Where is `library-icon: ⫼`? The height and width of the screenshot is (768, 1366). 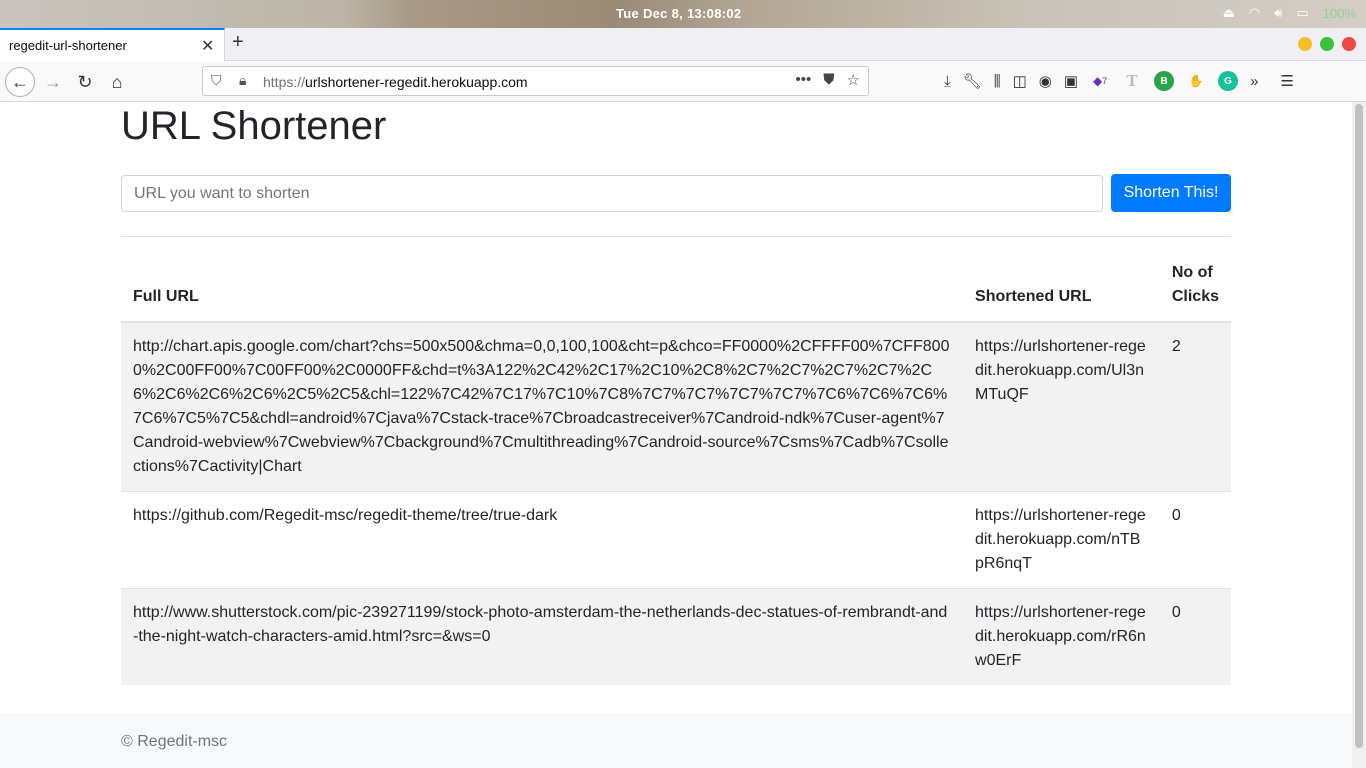
library-icon: ⫼ is located at coordinates (997, 81).